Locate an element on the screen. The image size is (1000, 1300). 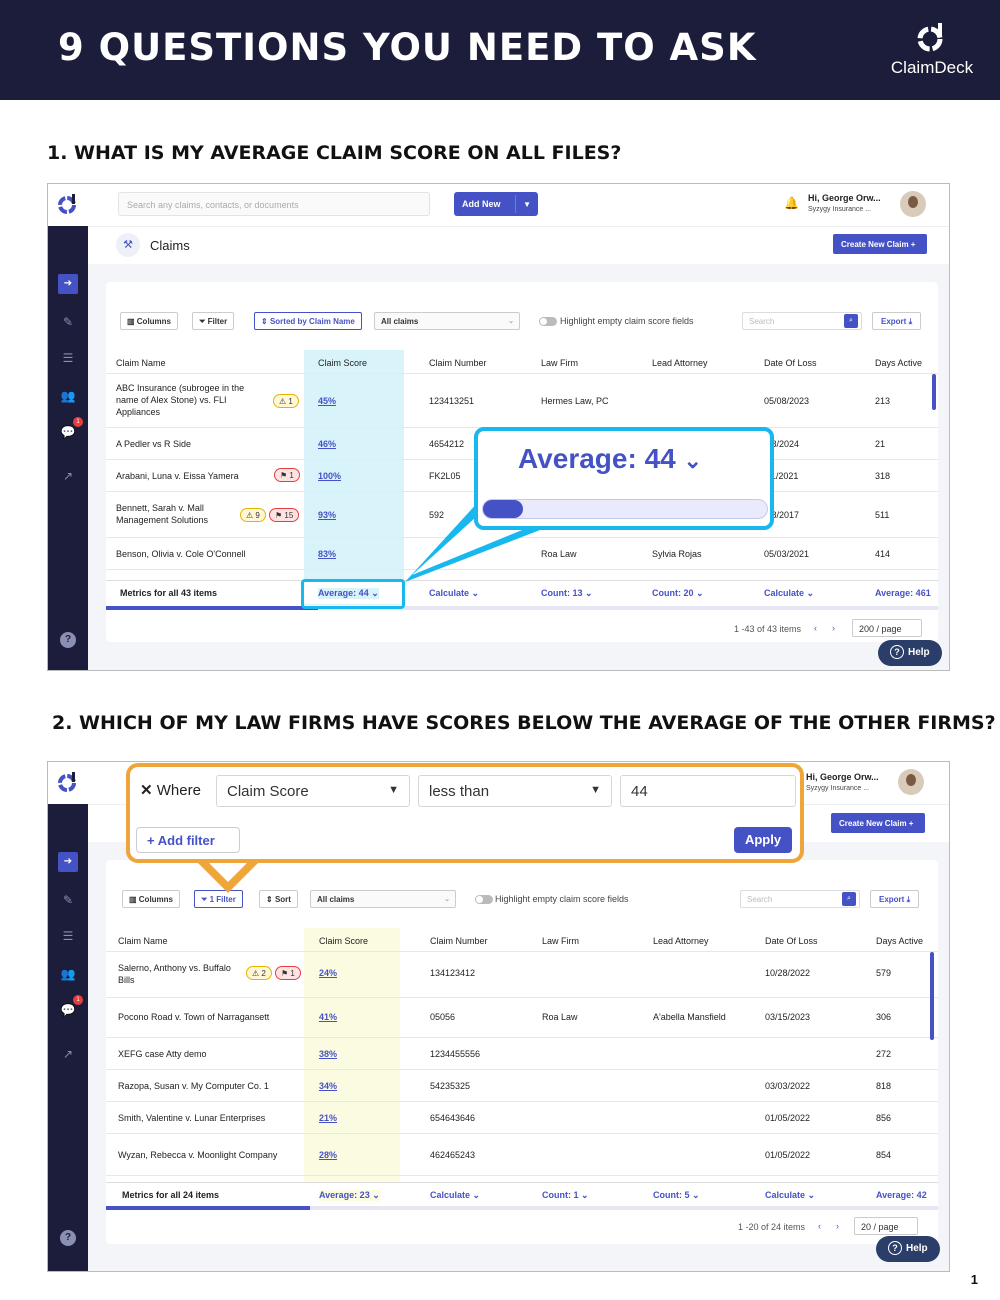
help-circle-icon: ? is located at coordinates (68, 1238).